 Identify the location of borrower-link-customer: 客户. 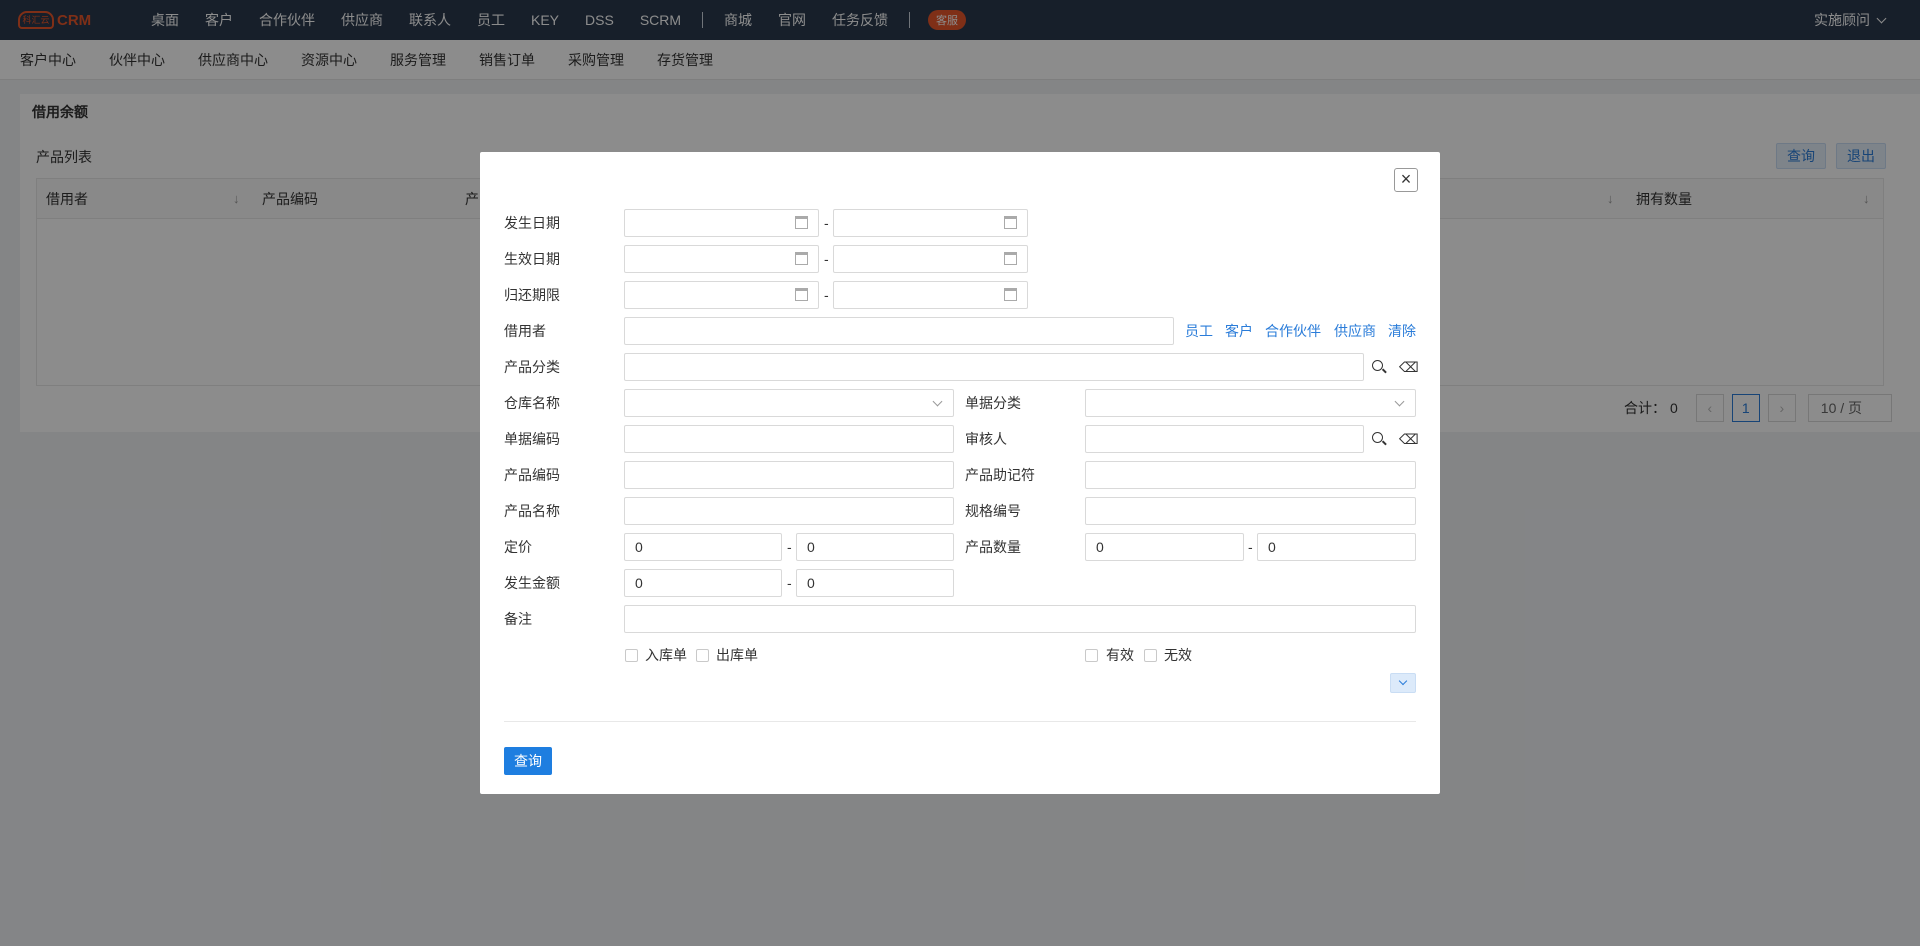
(1239, 331).